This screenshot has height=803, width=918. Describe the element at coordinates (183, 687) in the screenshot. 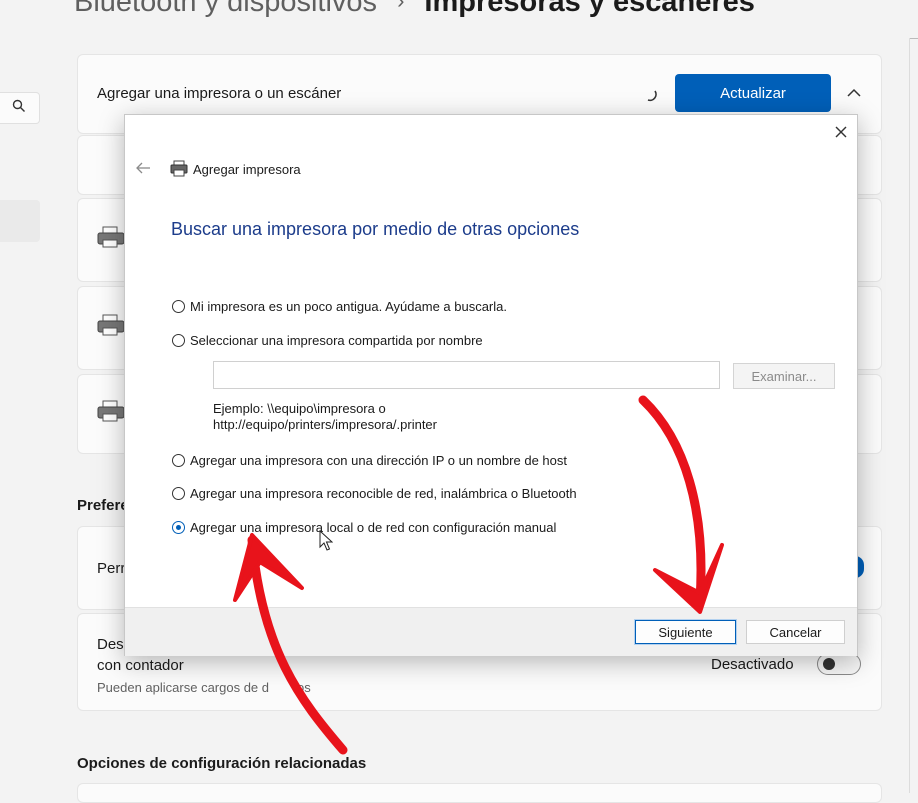

I see `metered-sub-label: Pueden aplicarse cargos de d` at that location.